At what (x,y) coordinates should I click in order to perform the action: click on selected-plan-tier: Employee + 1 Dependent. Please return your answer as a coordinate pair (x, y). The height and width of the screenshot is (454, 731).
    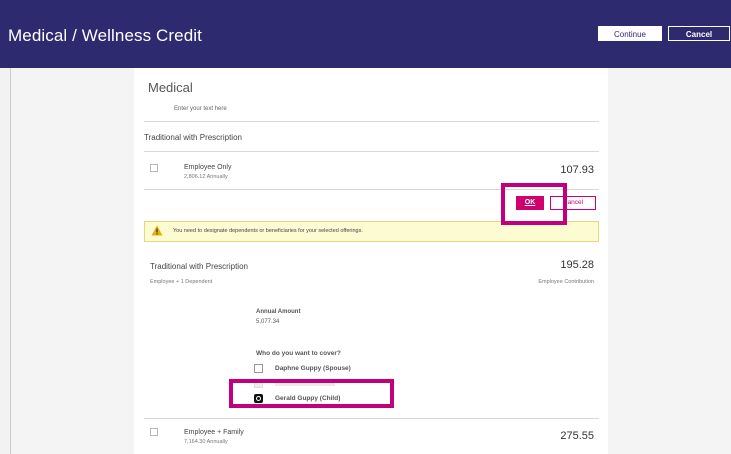
    Looking at the image, I should click on (181, 282).